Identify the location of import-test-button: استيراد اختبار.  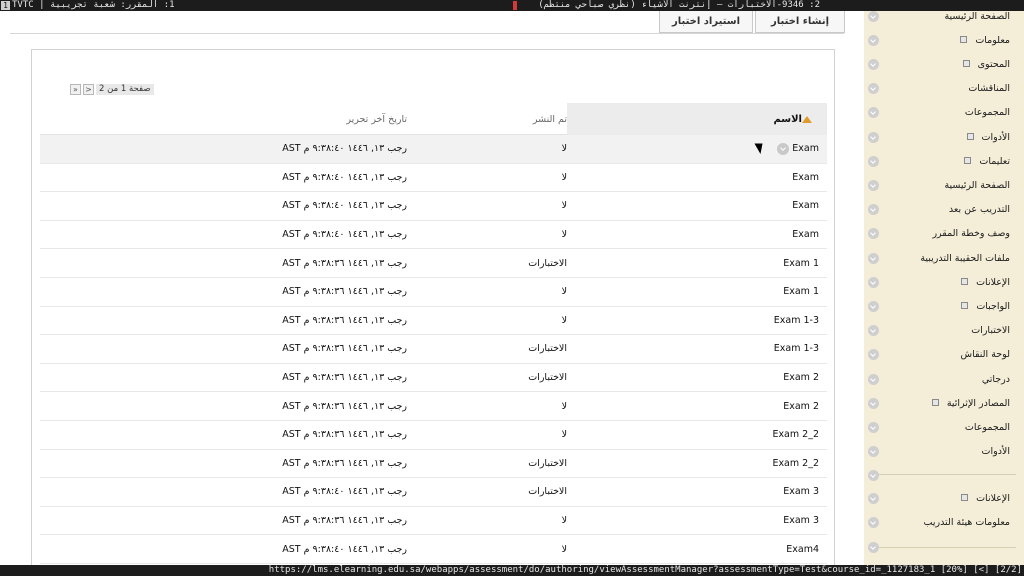
(706, 22).